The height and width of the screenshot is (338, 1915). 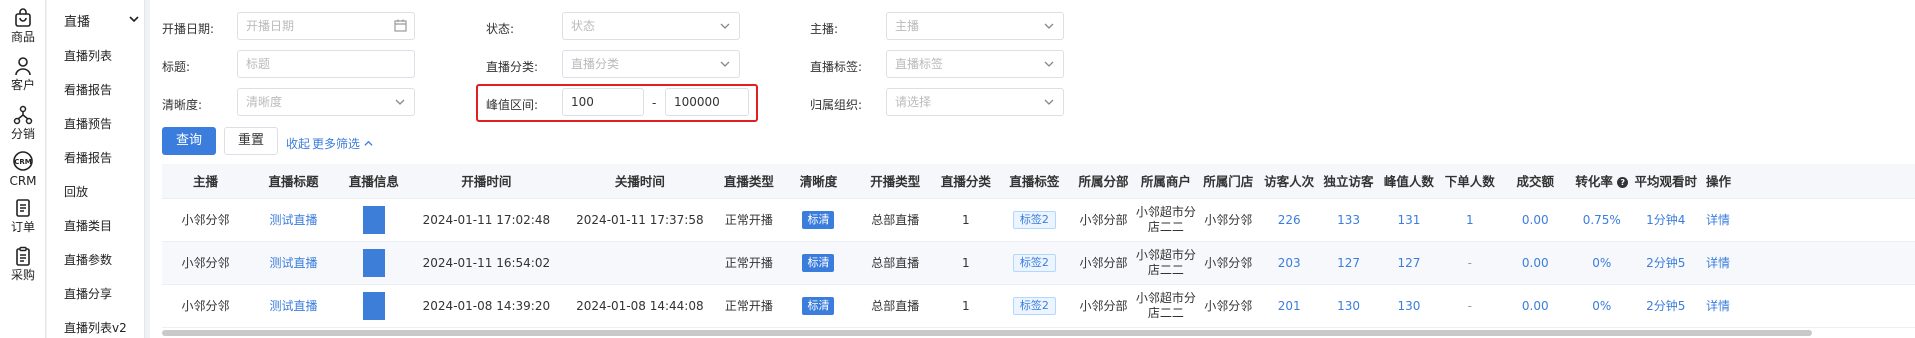 What do you see at coordinates (22, 85) in the screenshot?
I see `rail-label: 客户` at bounding box center [22, 85].